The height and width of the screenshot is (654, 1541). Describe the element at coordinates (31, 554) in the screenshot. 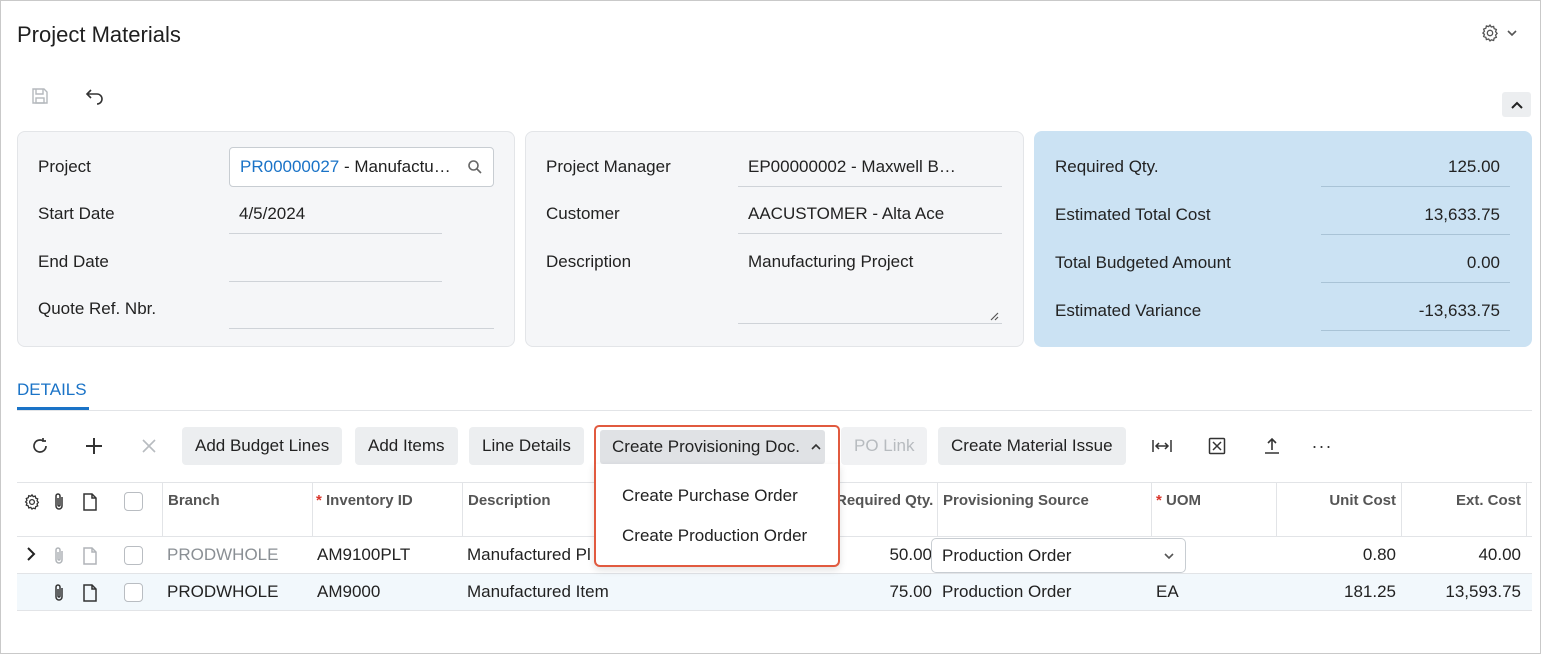

I see `row-expand-icon` at that location.